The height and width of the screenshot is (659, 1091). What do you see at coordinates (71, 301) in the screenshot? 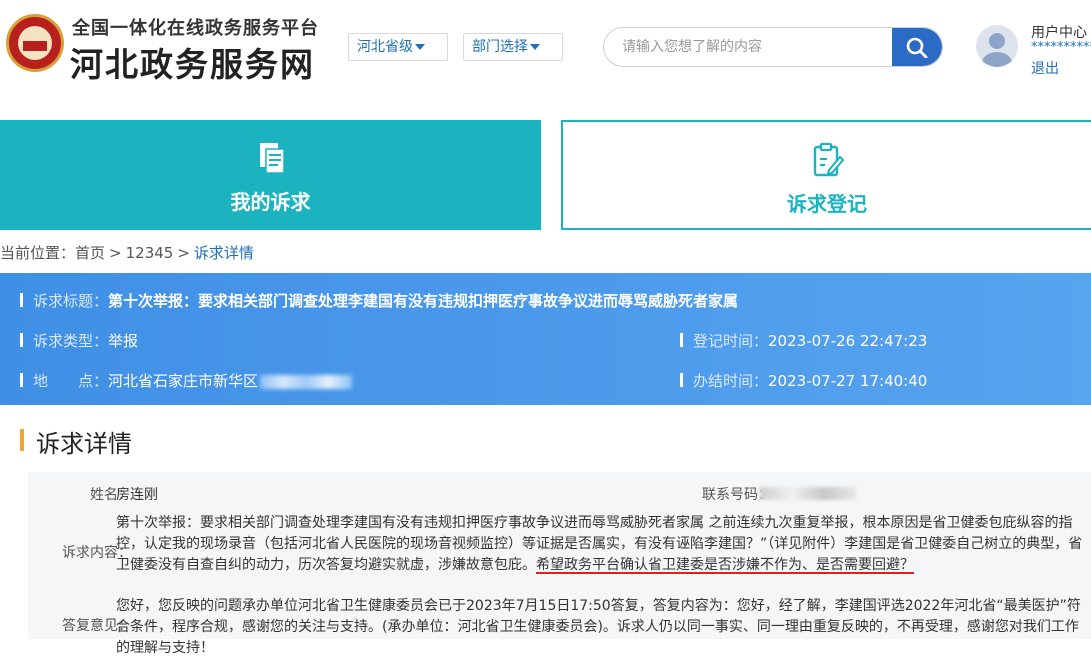
I see `request-title-label: 诉求标题：` at bounding box center [71, 301].